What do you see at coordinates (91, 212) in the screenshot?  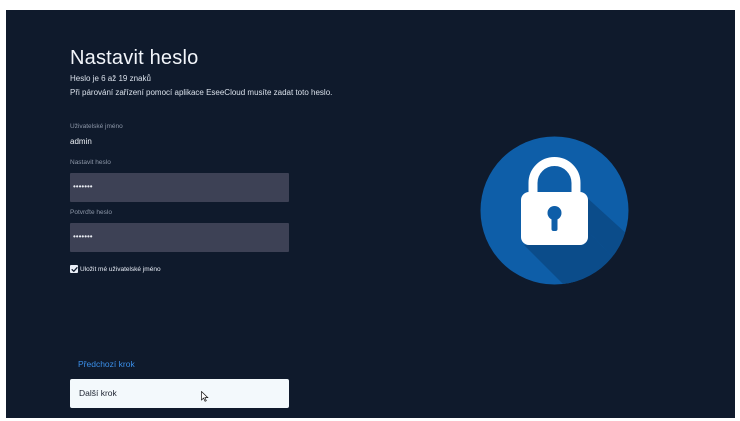 I see `confirm-password-label: Potvrďte heslo` at bounding box center [91, 212].